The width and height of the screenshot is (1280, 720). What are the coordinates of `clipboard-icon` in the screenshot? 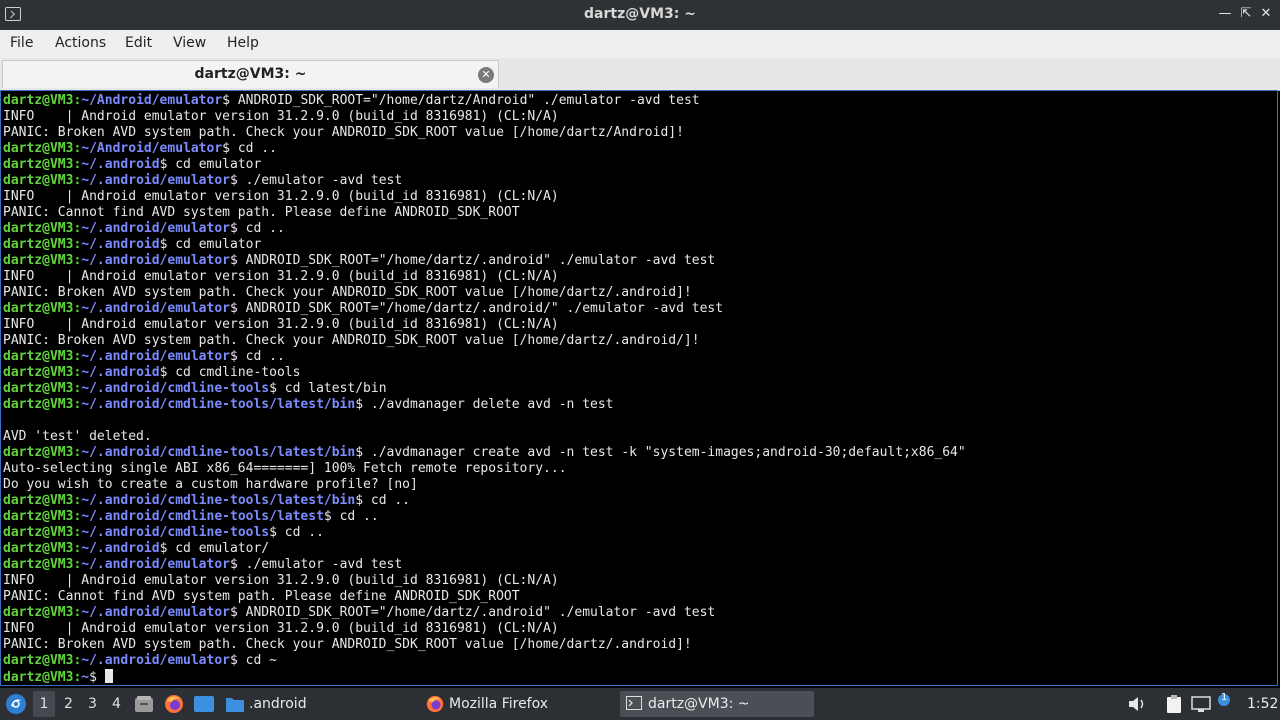 It's located at (1174, 704).